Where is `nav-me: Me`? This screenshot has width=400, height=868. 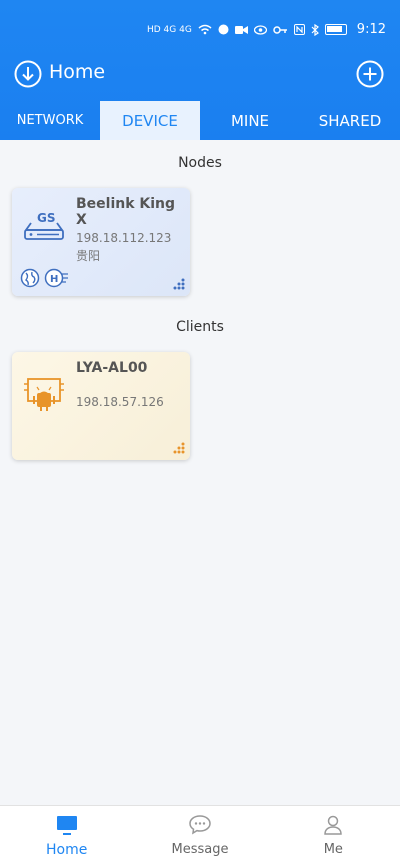
nav-me: Me is located at coordinates (333, 837).